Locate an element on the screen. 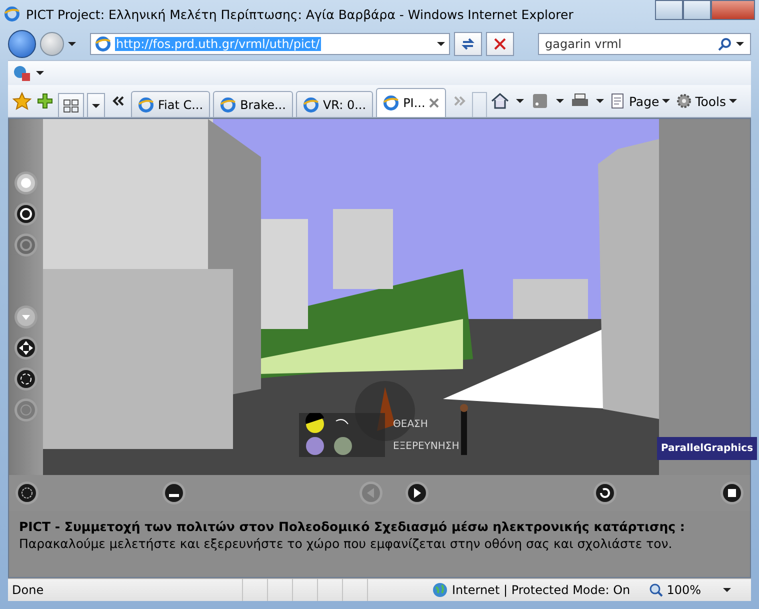 The height and width of the screenshot is (609, 759). reset-button-icon is located at coordinates (605, 493).